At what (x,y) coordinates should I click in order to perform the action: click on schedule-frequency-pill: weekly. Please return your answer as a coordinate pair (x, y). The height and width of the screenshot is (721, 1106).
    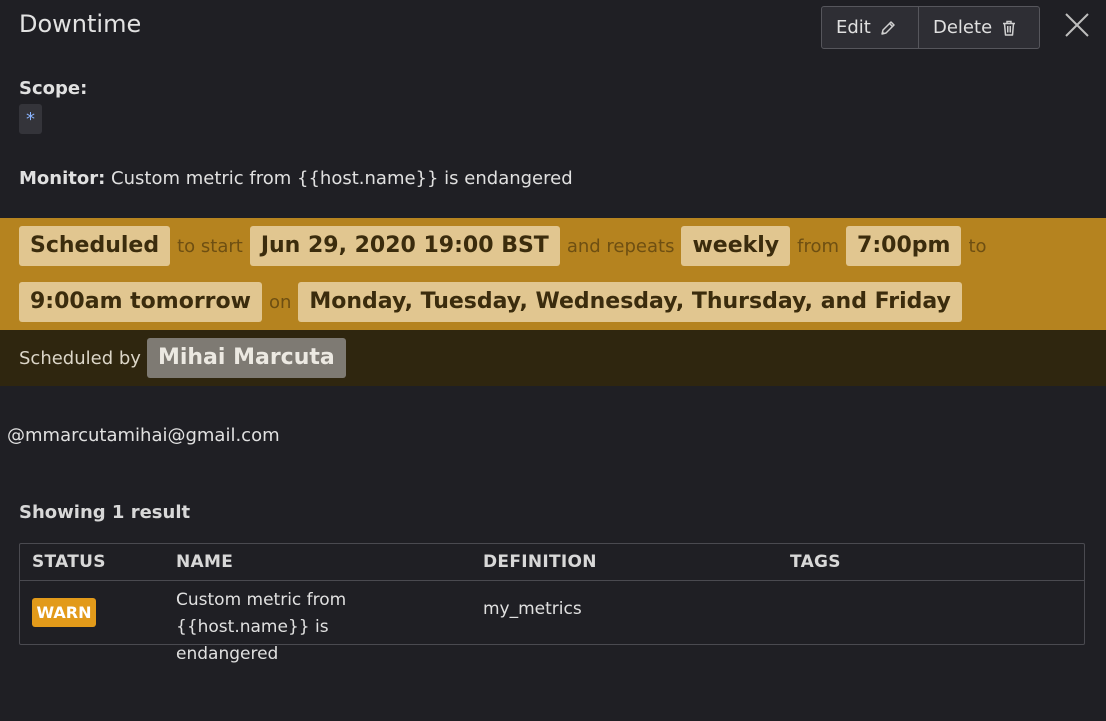
    Looking at the image, I should click on (736, 246).